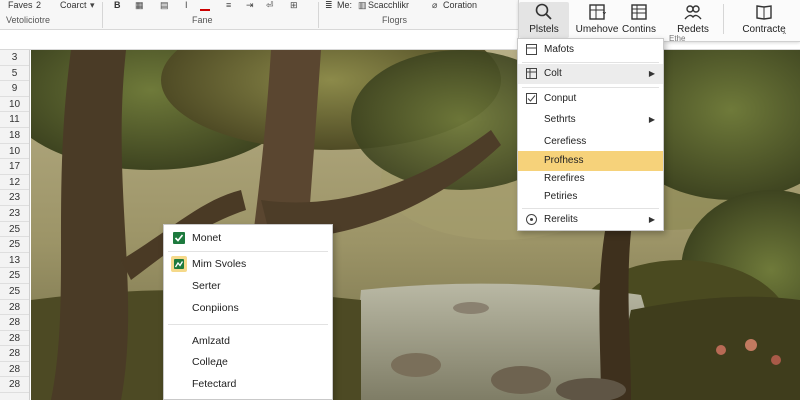 Image resolution: width=800 pixels, height=400 pixels. I want to click on bold-button: B, so click(117, 5).